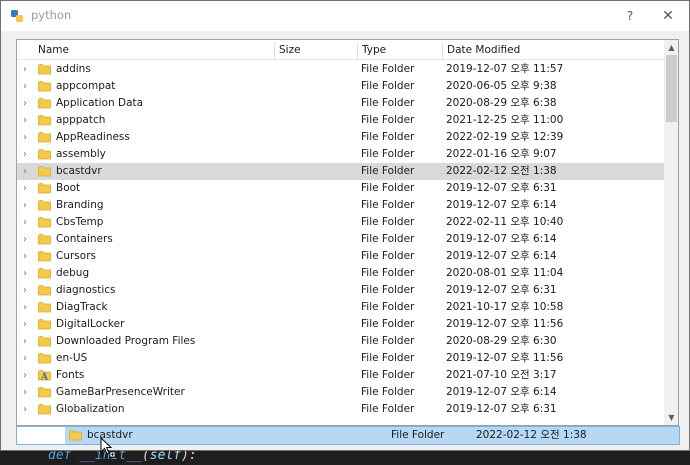 The height and width of the screenshot is (465, 690). What do you see at coordinates (80, 222) in the screenshot?
I see `row-name: CbsTemp` at bounding box center [80, 222].